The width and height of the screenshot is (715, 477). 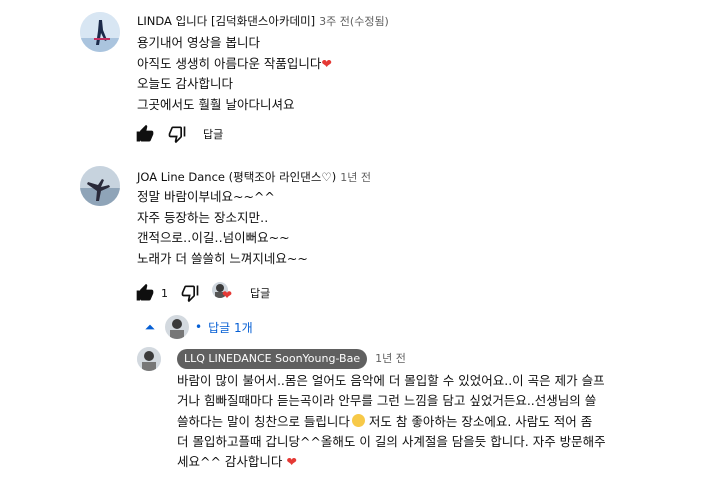 What do you see at coordinates (390, 358) in the screenshot?
I see `reply-time: 1년 전` at bounding box center [390, 358].